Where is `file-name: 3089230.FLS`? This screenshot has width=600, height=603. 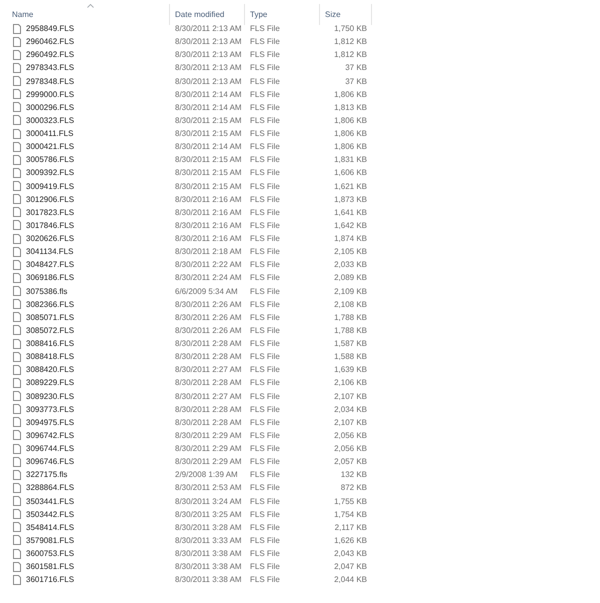 file-name: 3089230.FLS is located at coordinates (50, 396).